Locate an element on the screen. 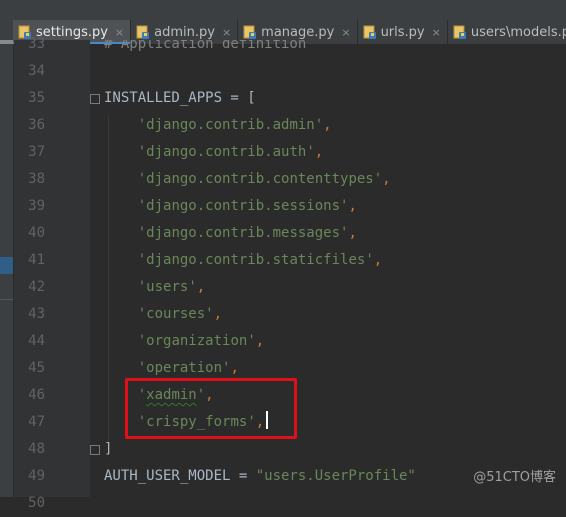 This screenshot has height=517, width=566. code-line-app: 'organization', is located at coordinates (201, 341).